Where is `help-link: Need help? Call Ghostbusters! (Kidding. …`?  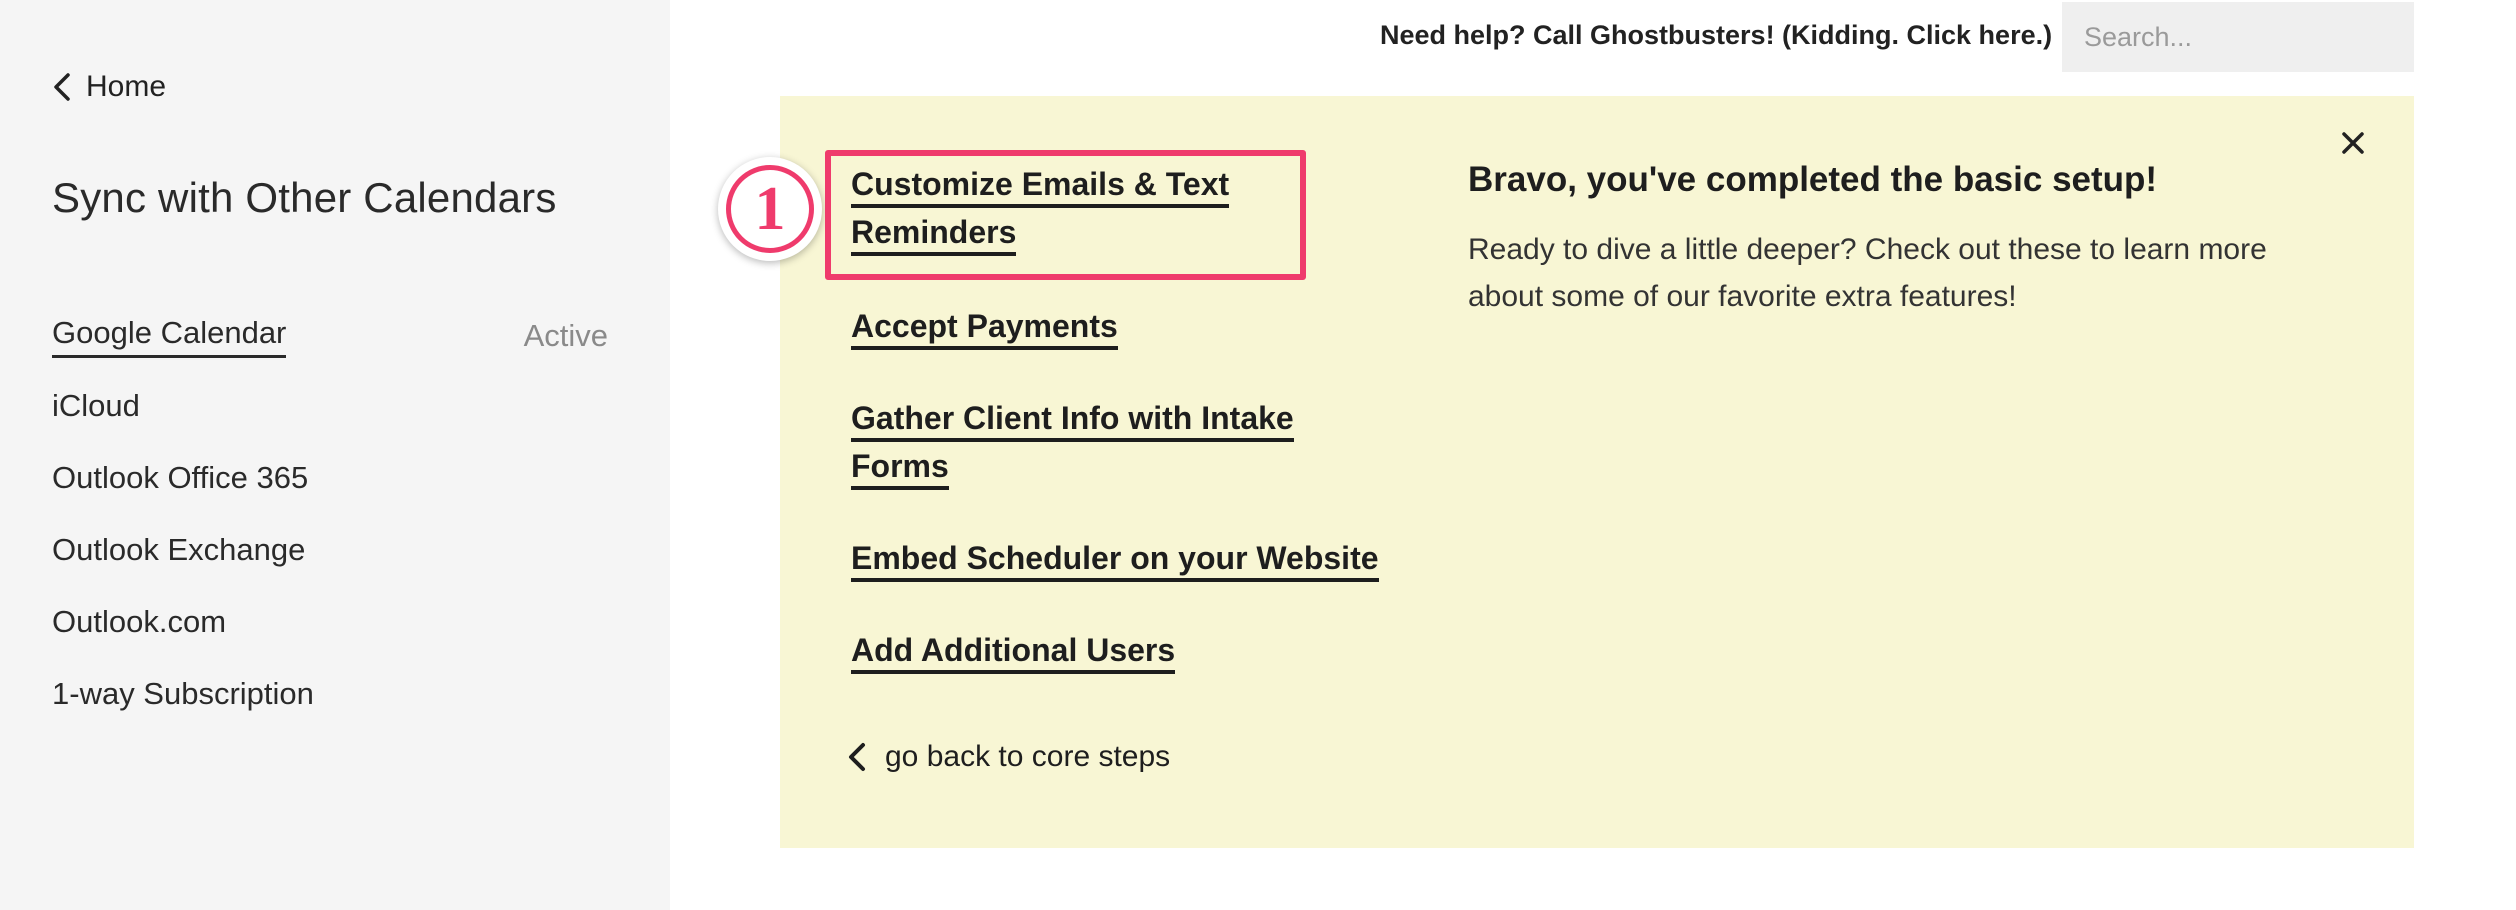
help-link: Need help? Call Ghostbusters! (Kidding. … is located at coordinates (1716, 35).